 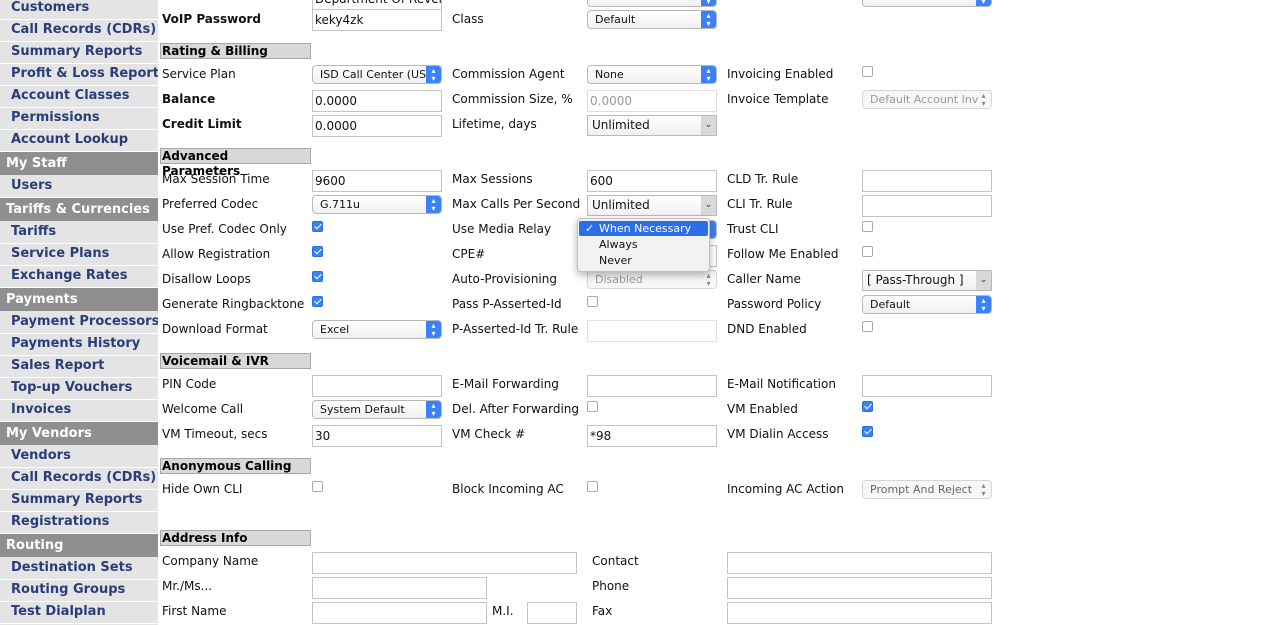 What do you see at coordinates (652, 331) in the screenshot?
I see `pai-rule-input` at bounding box center [652, 331].